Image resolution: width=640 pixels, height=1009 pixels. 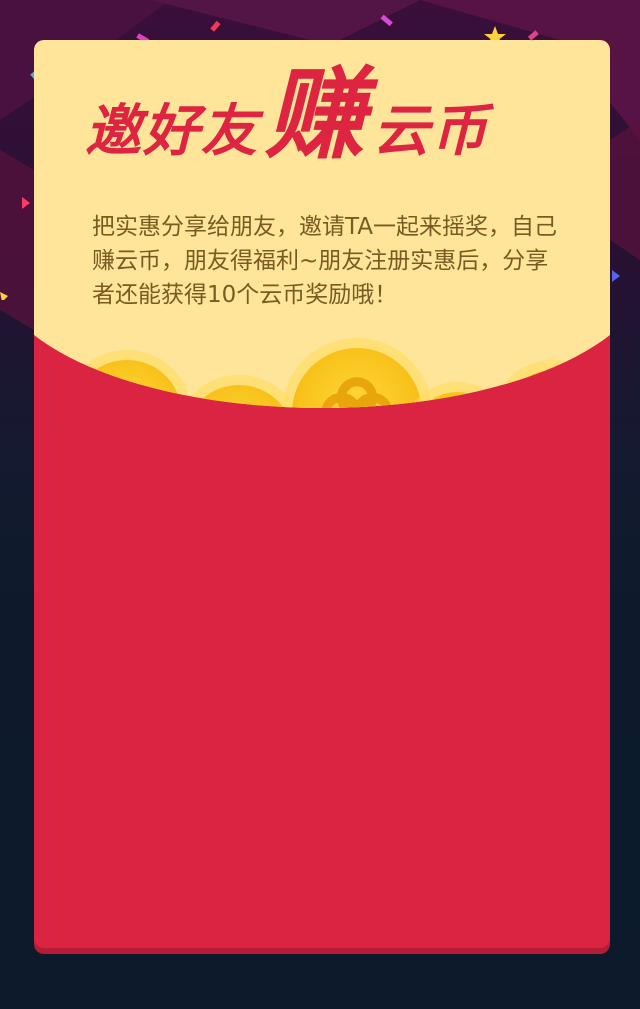 I want to click on title-part-coins: 云币, so click(x=431, y=131).